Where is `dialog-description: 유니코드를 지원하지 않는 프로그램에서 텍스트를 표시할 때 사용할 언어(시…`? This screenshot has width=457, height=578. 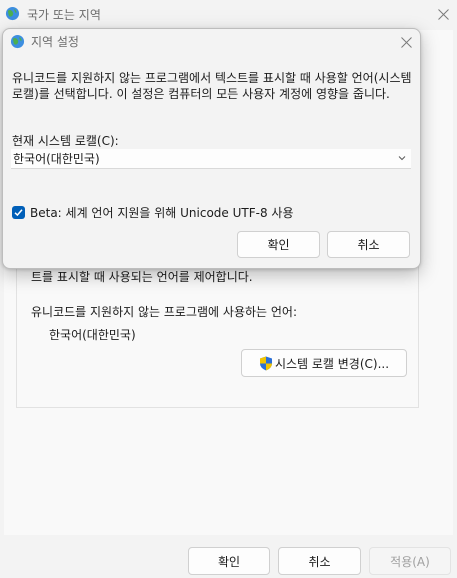
dialog-description: 유니코드를 지원하지 않는 프로그램에서 텍스트를 표시할 때 사용할 언어(시… is located at coordinates (212, 86).